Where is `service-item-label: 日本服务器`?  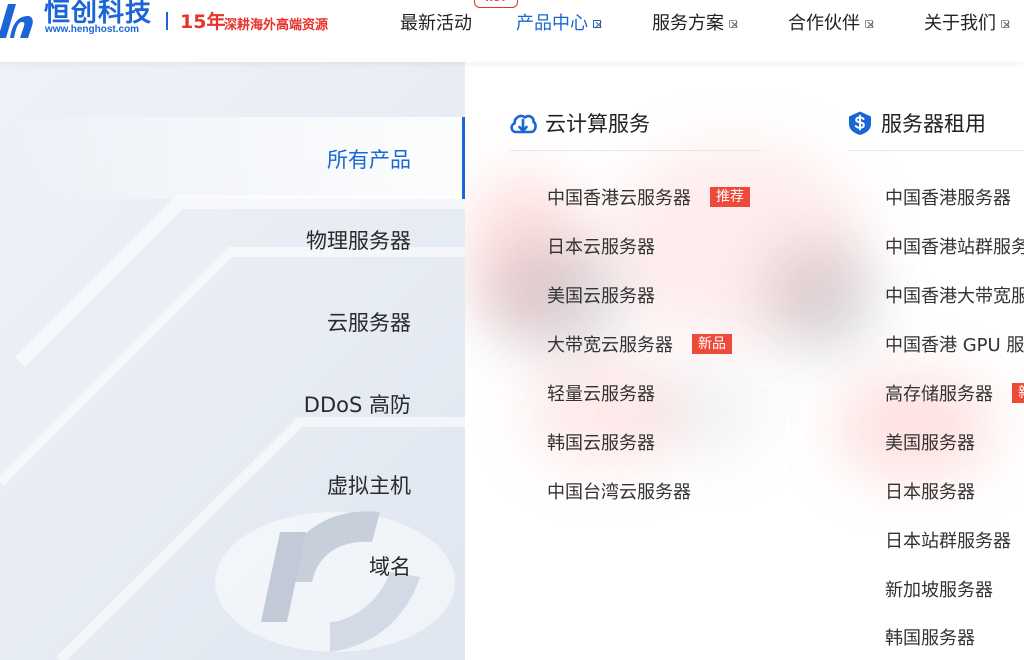 service-item-label: 日本服务器 is located at coordinates (930, 492).